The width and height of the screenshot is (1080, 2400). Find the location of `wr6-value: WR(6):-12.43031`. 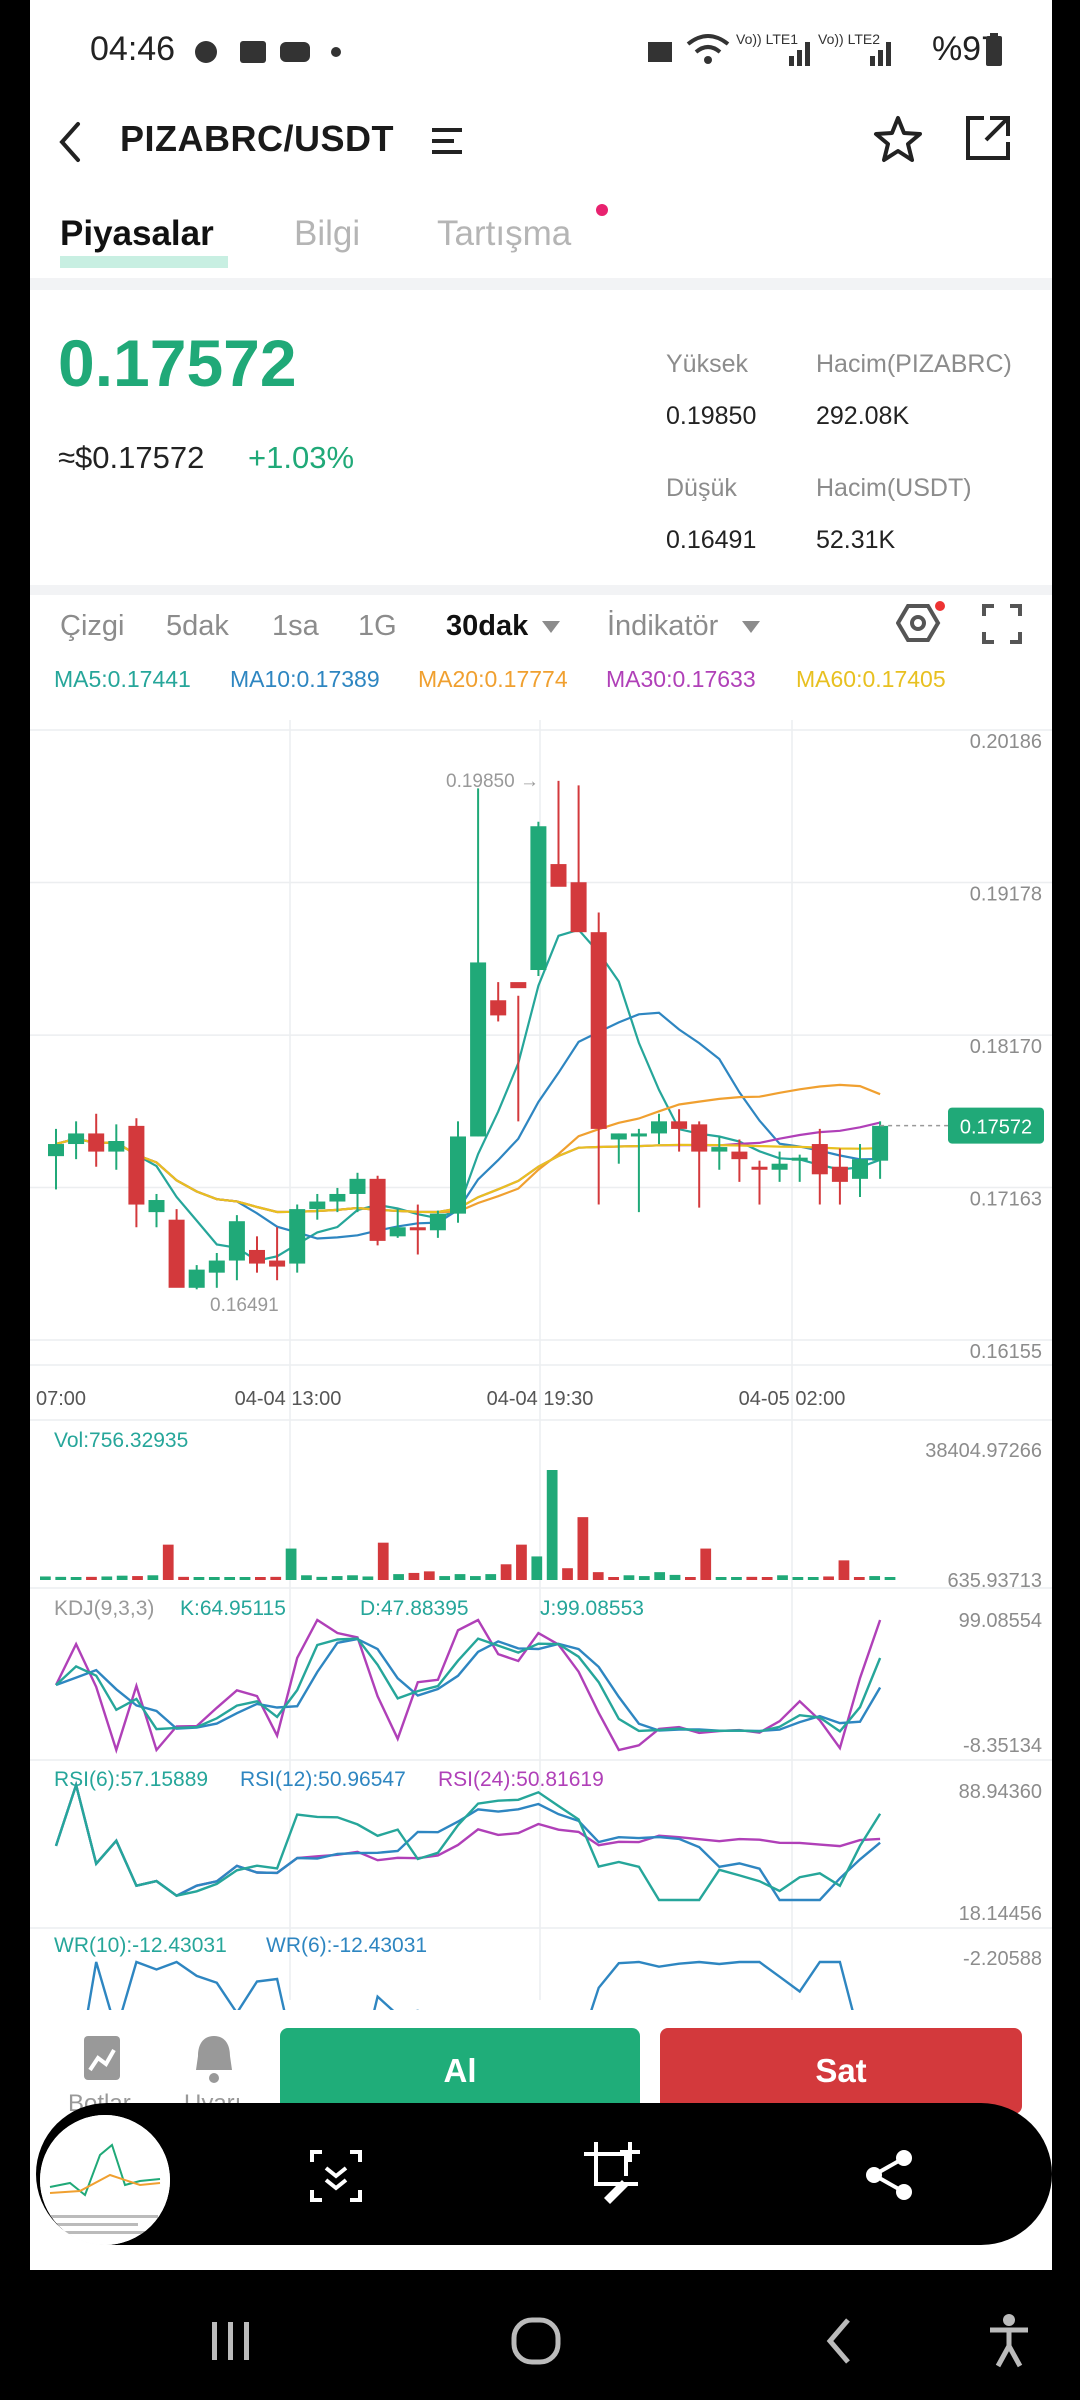

wr6-value: WR(6):-12.43031 is located at coordinates (346, 1945).